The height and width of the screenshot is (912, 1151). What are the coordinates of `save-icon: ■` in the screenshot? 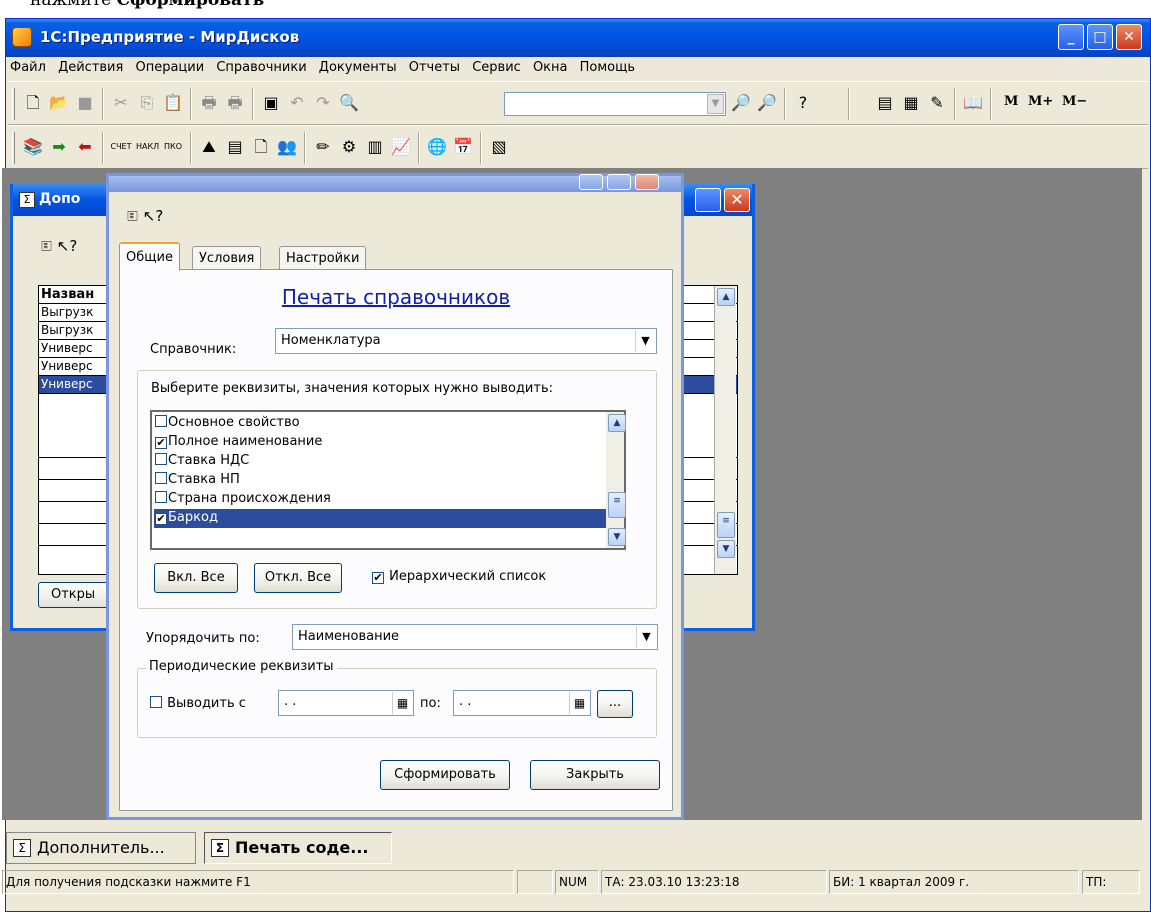 It's located at (85, 103).